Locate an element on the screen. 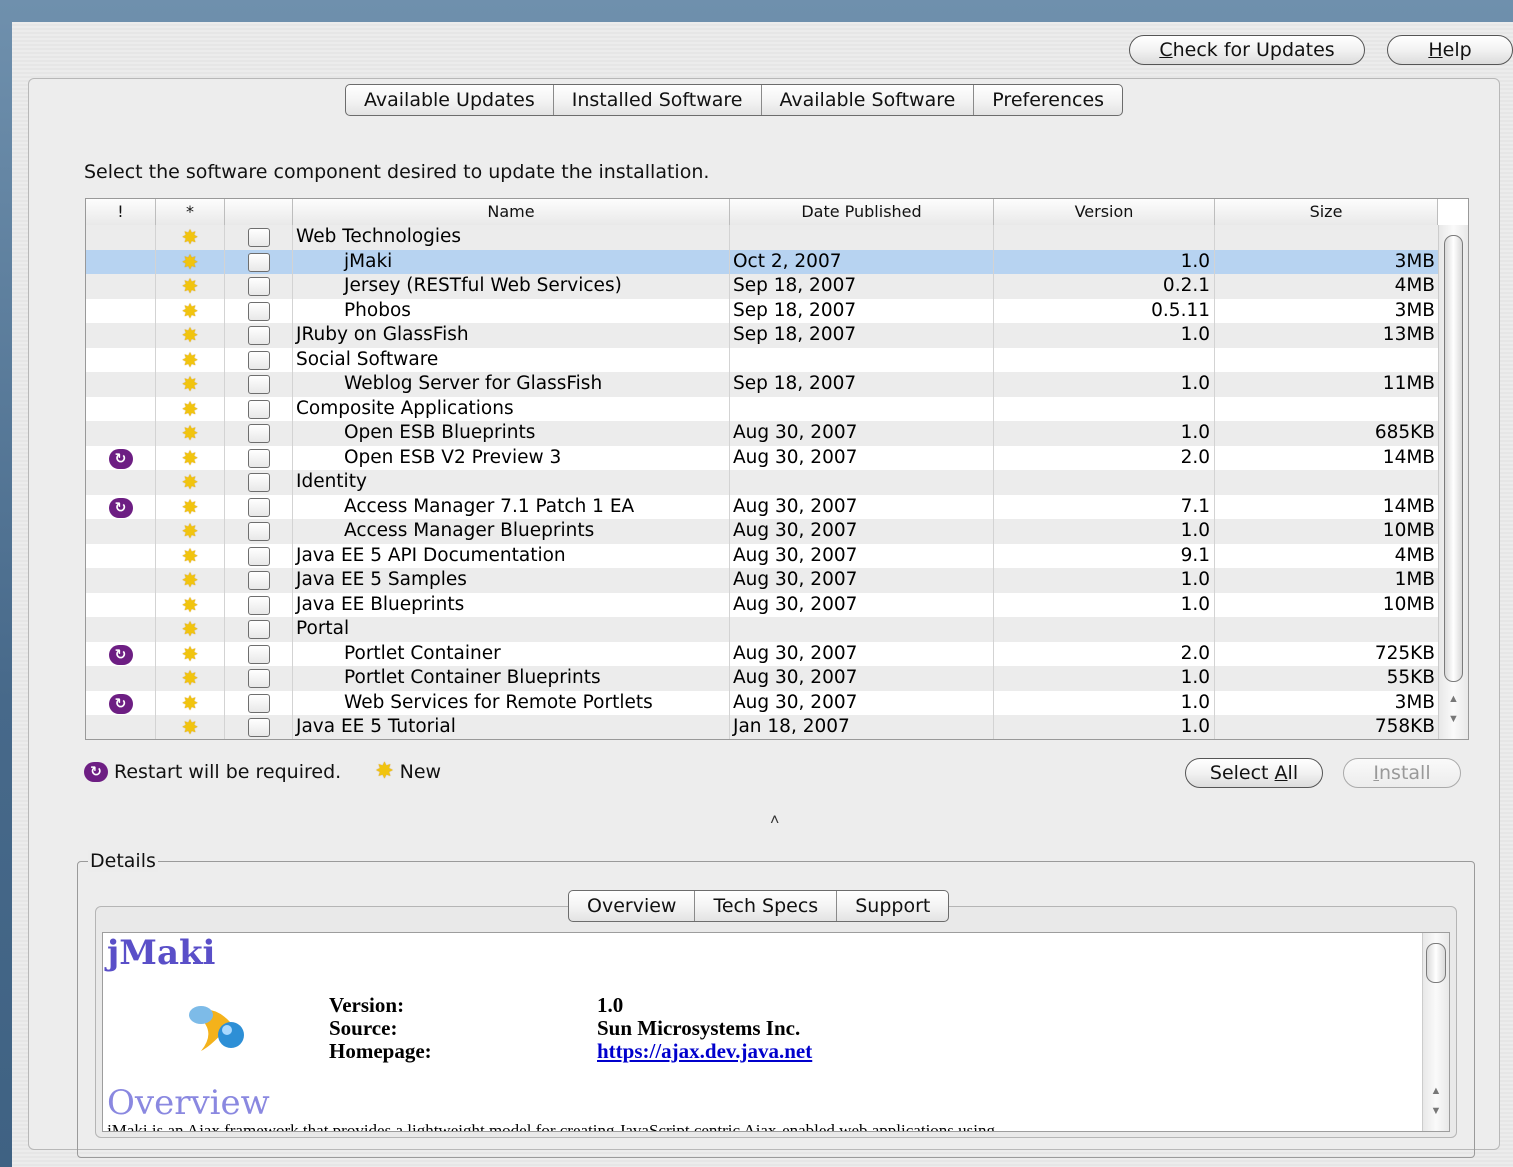 The height and width of the screenshot is (1167, 1513). legend-restart-label: Restart will be required. is located at coordinates (228, 772).